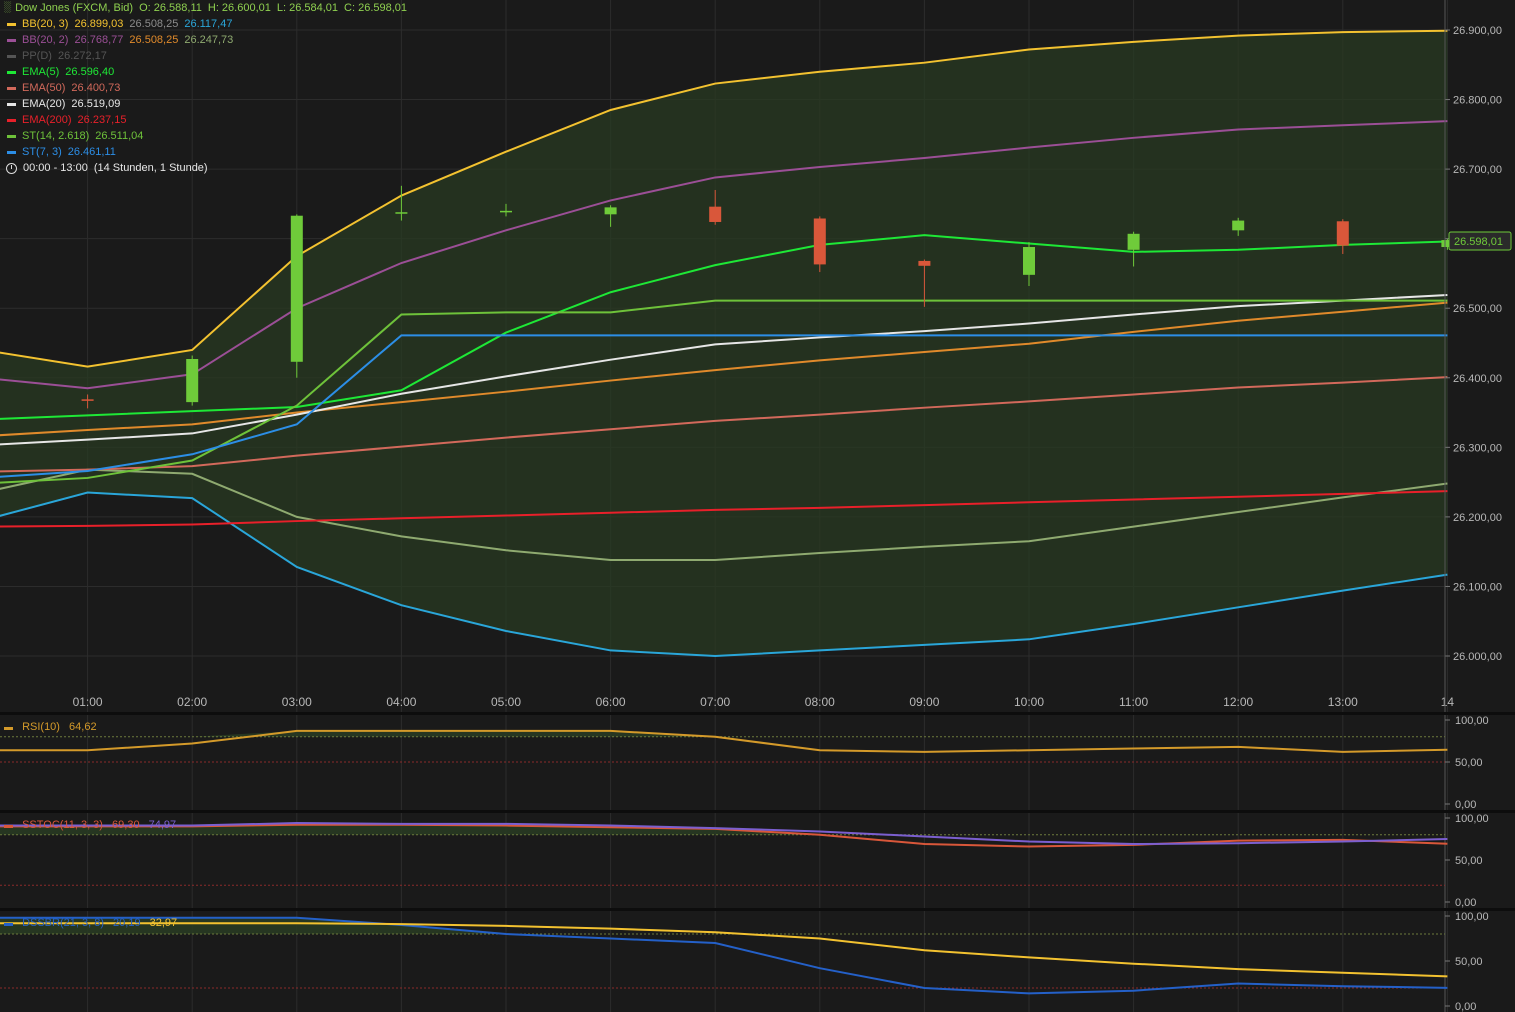 Image resolution: width=1515 pixels, height=1012 pixels. Describe the element at coordinates (126, 825) in the screenshot. I see `sstoc-value-1: 69,30` at that location.